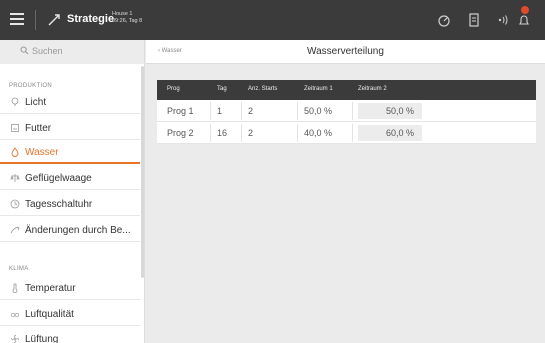  I want to click on page-header: ‹ Wasser Wasserverteilung, so click(345, 52).